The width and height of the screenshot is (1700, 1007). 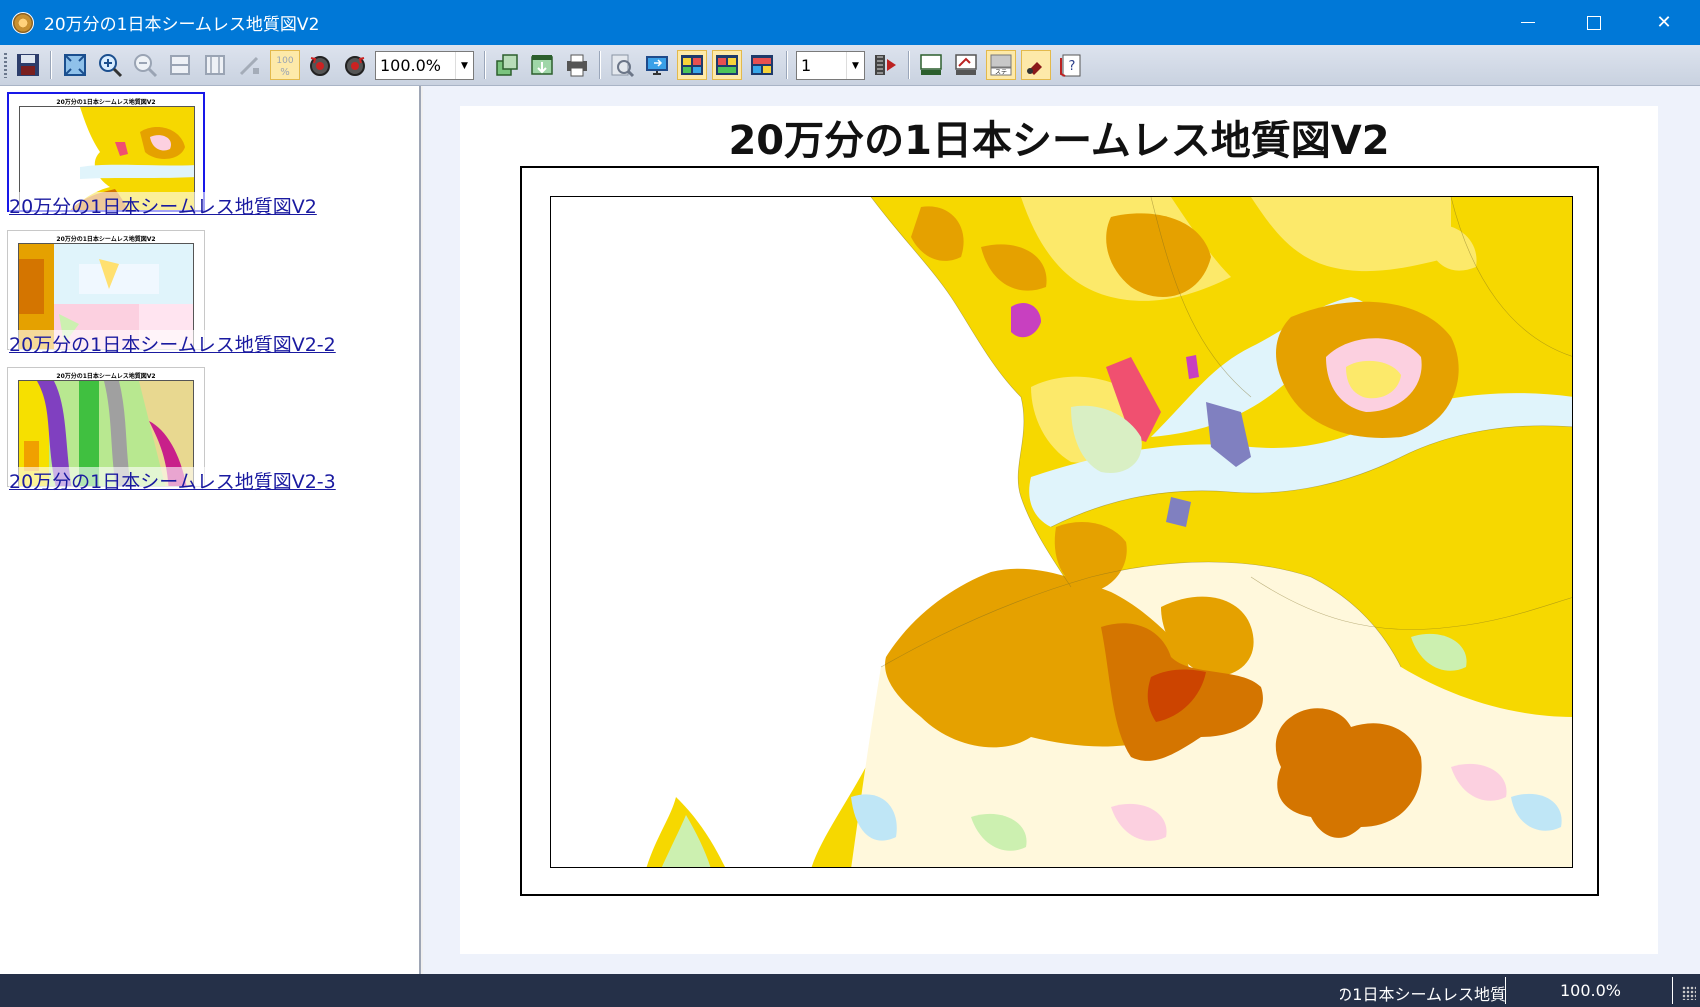 What do you see at coordinates (1423, 994) in the screenshot?
I see `status-text: 20万分の1日本シームレス地質` at bounding box center [1423, 994].